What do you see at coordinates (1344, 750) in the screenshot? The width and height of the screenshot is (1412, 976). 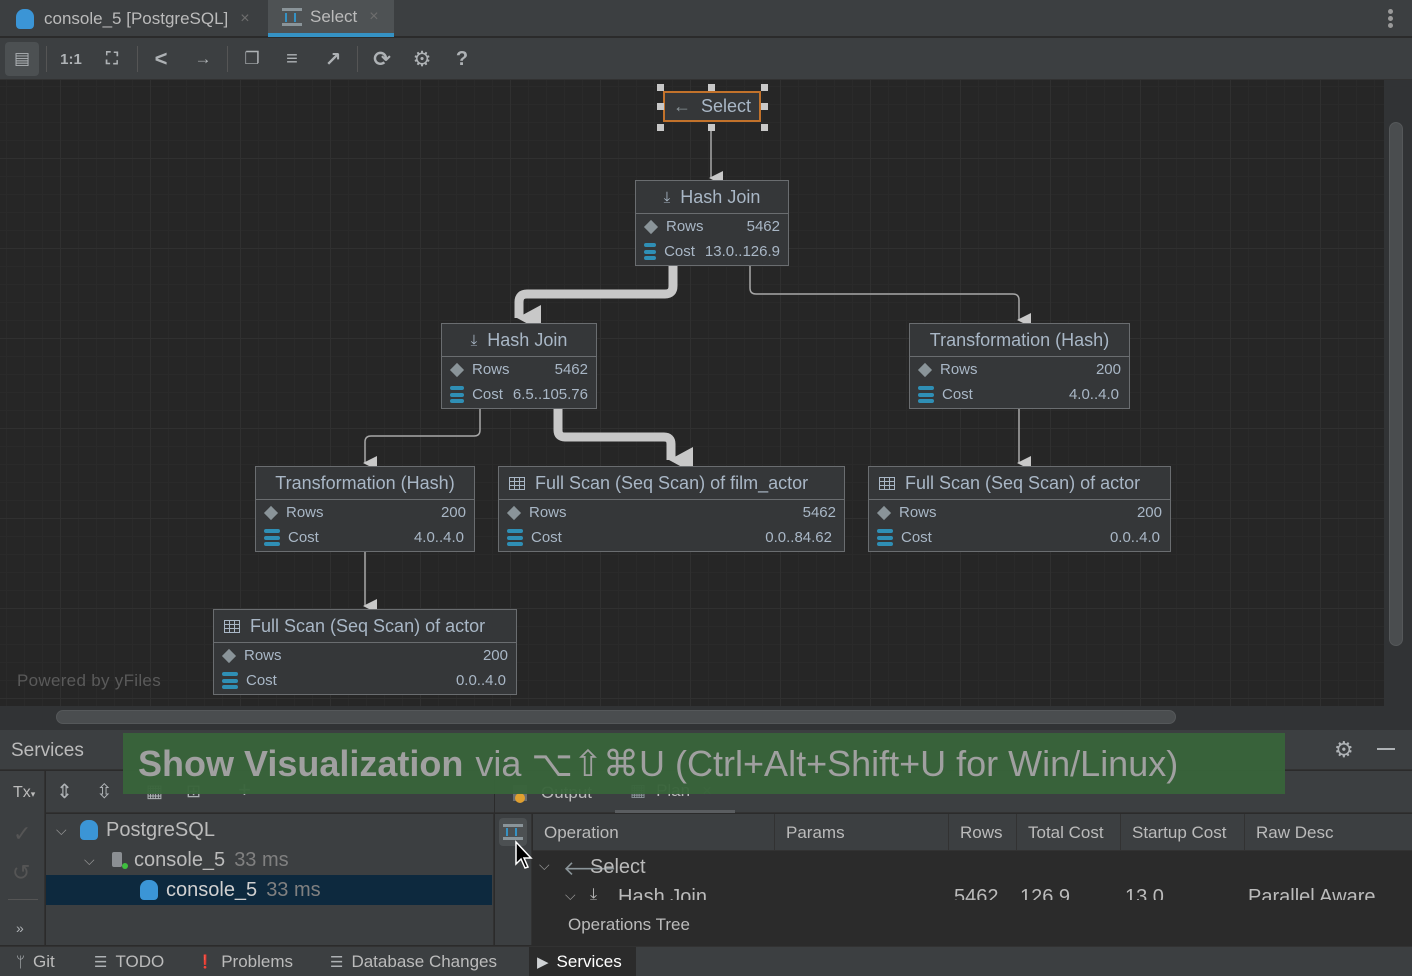 I see `services-settings-button: ⚙` at bounding box center [1344, 750].